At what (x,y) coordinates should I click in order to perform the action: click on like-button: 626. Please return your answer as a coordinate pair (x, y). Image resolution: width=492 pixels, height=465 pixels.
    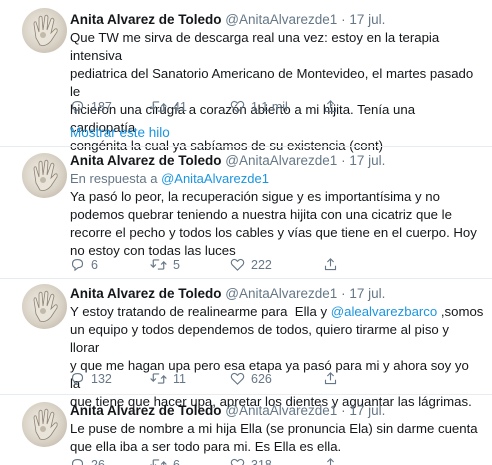
    Looking at the image, I should click on (251, 378).